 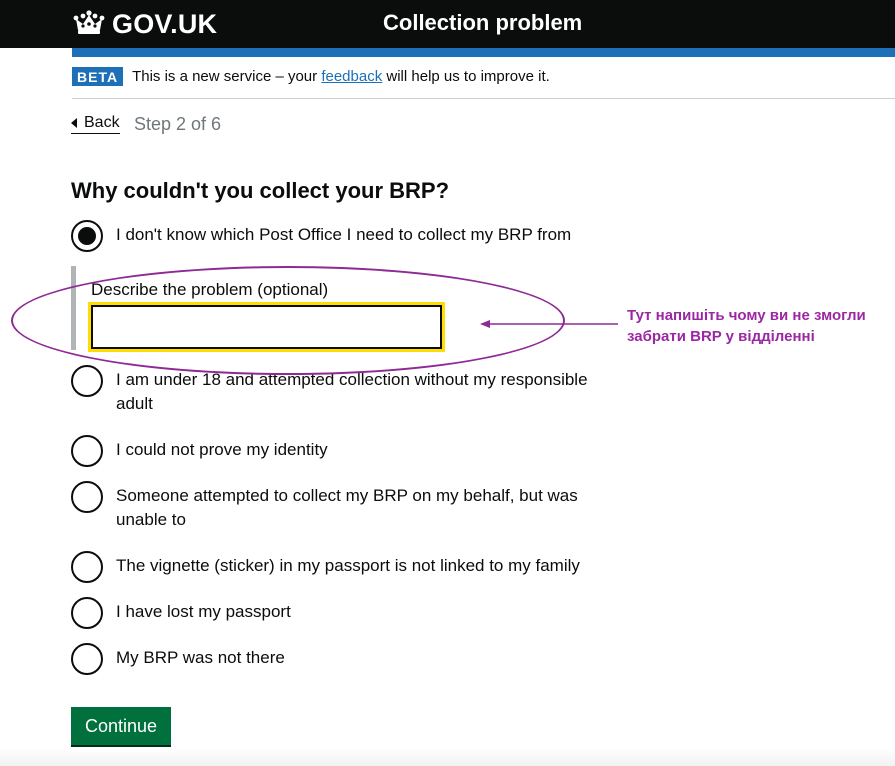 I want to click on govuk-logo: GOV.UK, so click(x=144, y=24).